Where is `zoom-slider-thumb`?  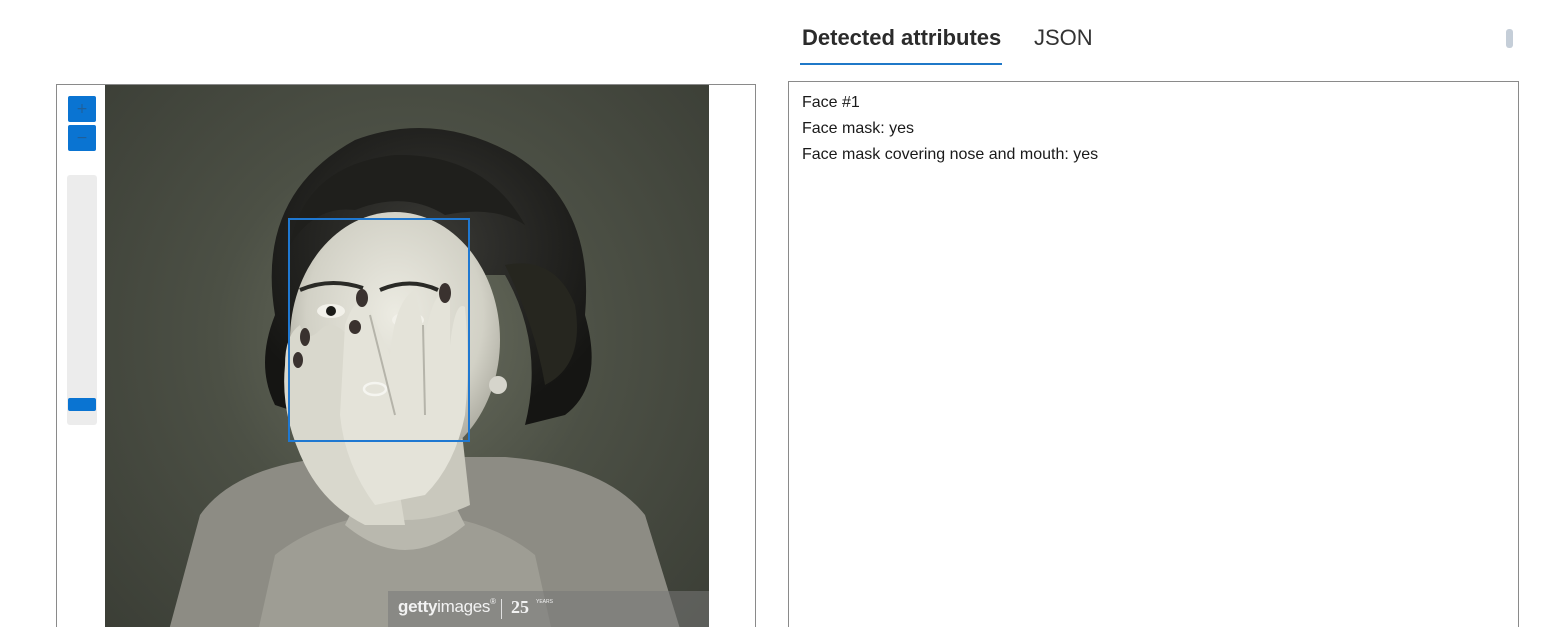
zoom-slider-thumb is located at coordinates (82, 404).